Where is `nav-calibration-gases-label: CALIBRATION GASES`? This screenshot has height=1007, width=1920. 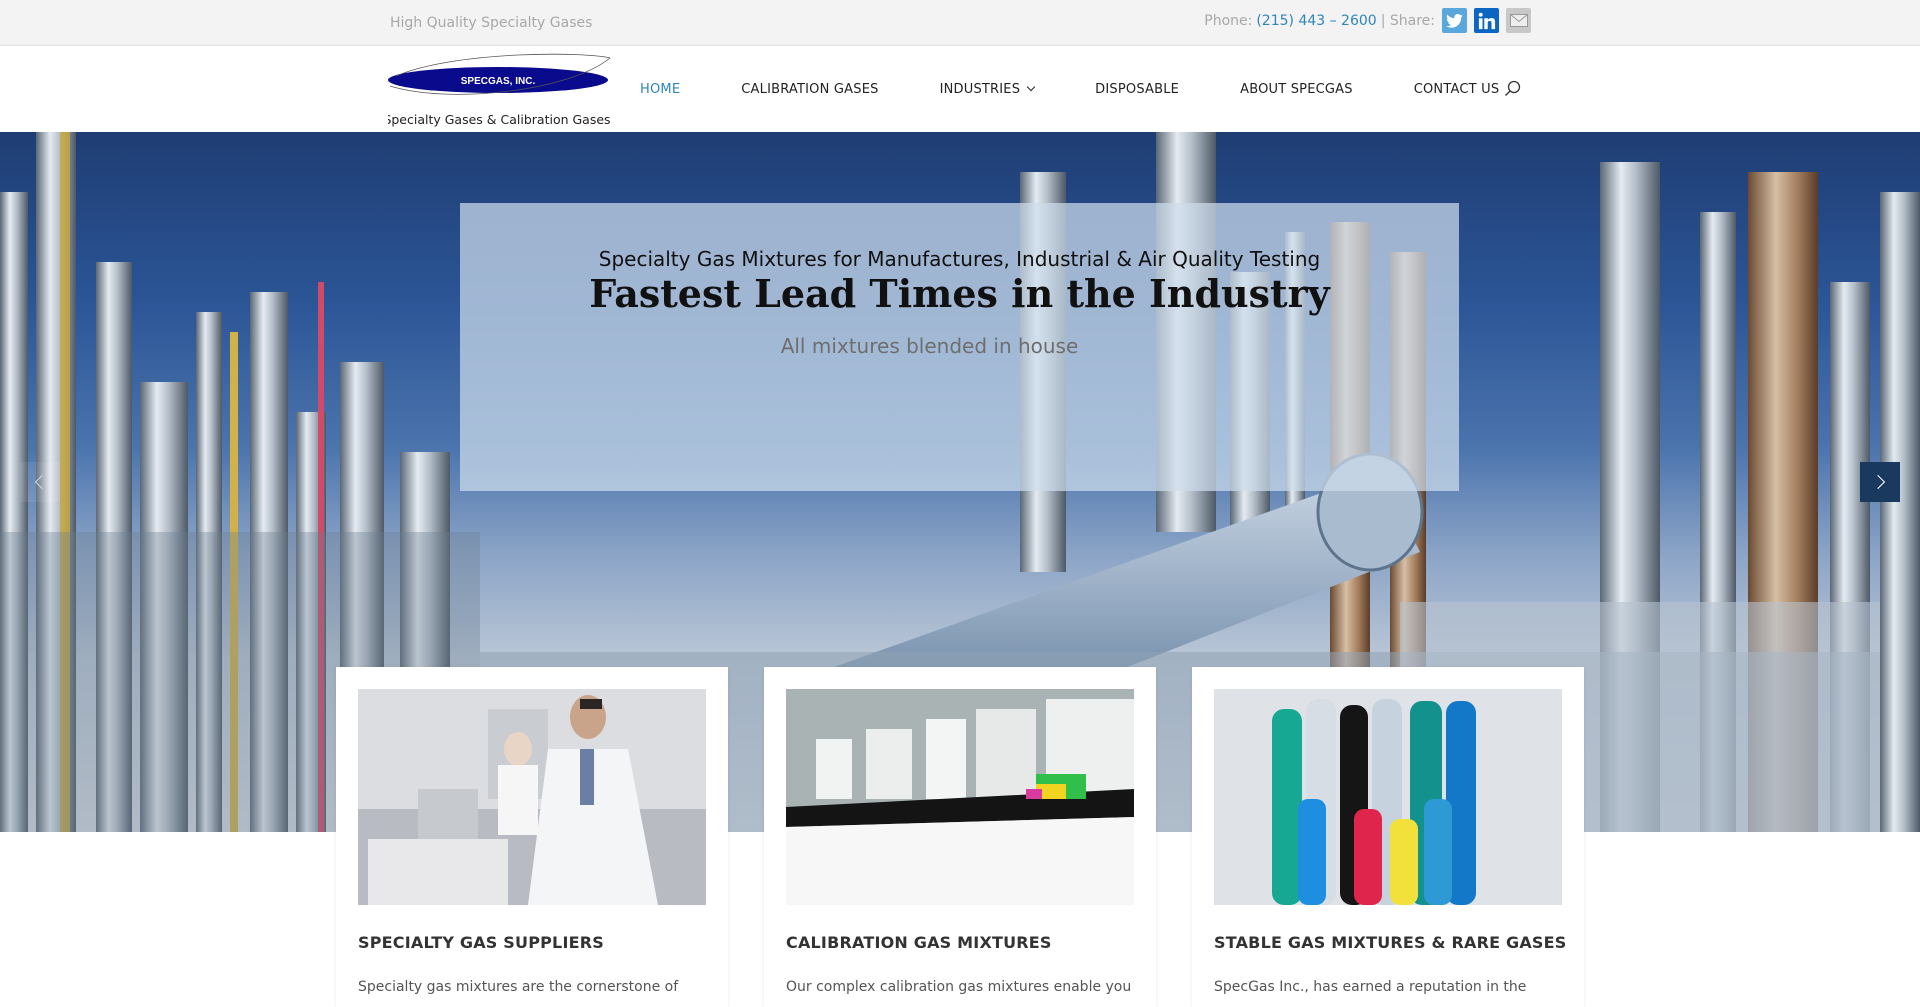 nav-calibration-gases-label: CALIBRATION GASES is located at coordinates (810, 89).